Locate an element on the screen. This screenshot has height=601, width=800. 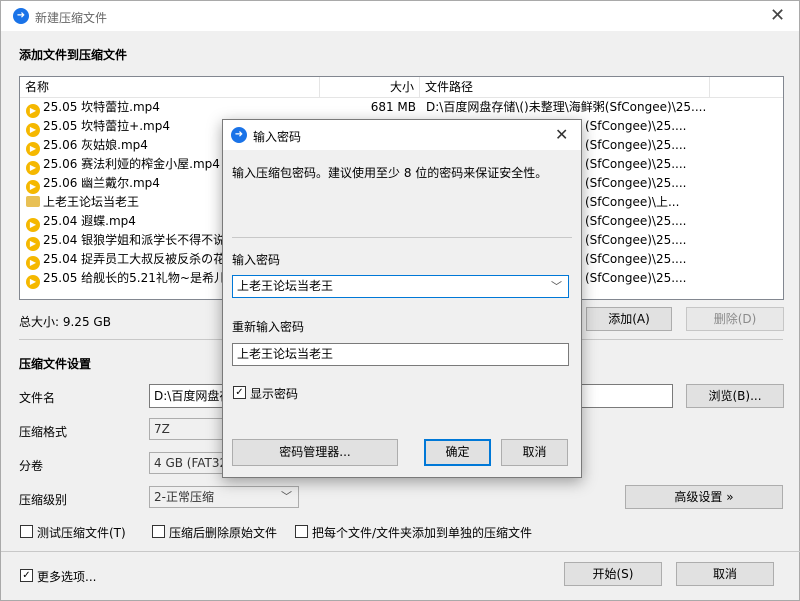
format-label: 压缩格式 is located at coordinates (43, 432).